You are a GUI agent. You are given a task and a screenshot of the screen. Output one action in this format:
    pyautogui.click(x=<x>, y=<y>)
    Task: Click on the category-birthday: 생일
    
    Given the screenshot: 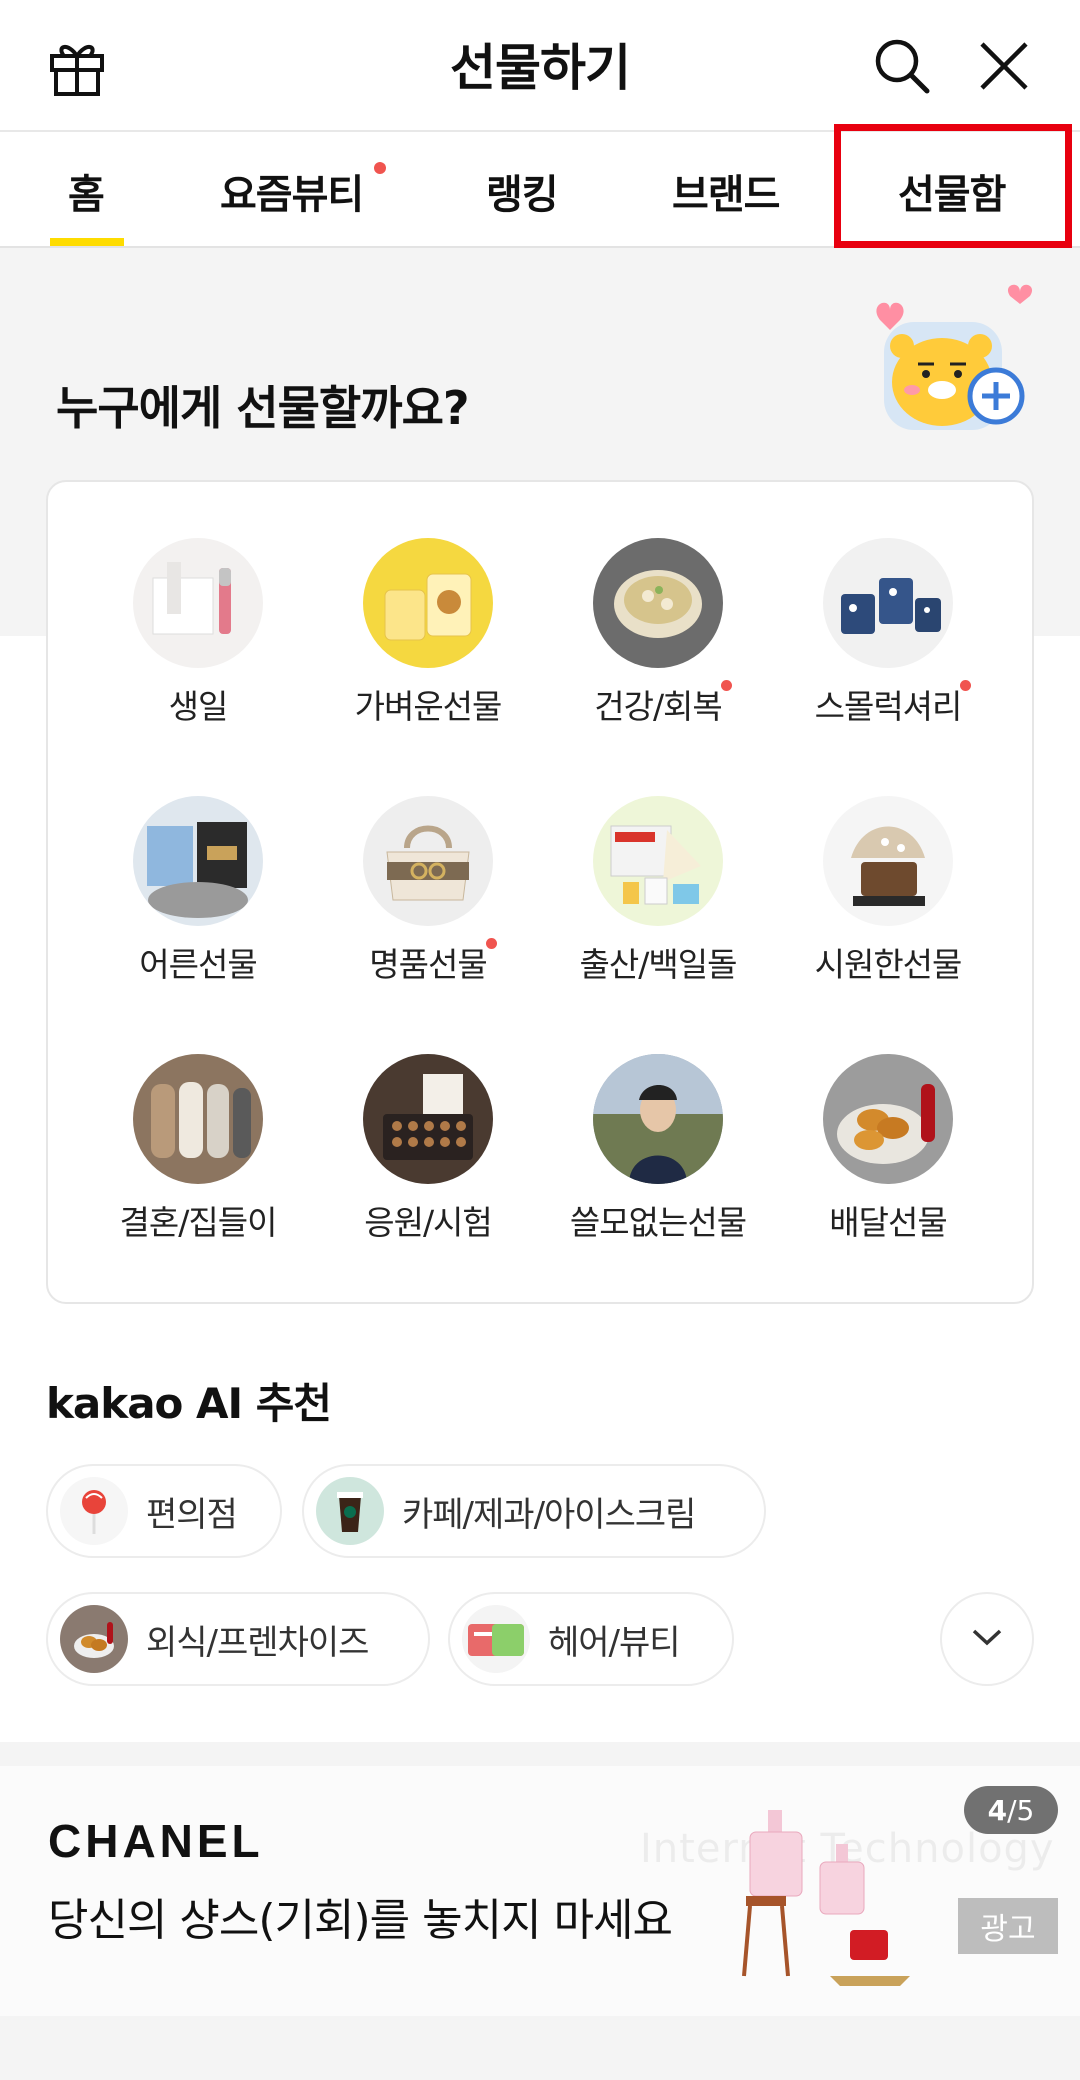 What is the action you would take?
    pyautogui.click(x=198, y=633)
    